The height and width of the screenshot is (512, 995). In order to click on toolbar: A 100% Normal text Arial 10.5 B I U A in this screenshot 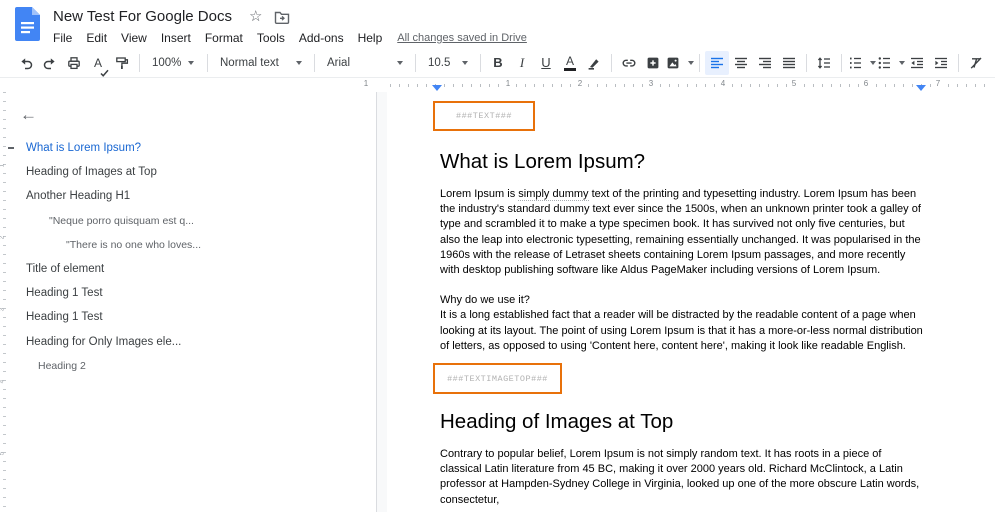, I will do `click(497, 63)`.